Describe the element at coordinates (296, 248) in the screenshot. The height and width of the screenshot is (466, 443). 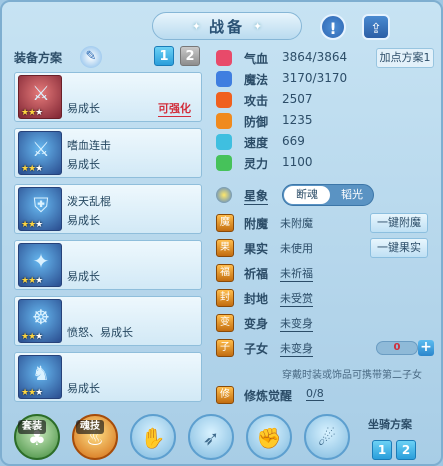
I see `attach-value: 未使用` at that location.